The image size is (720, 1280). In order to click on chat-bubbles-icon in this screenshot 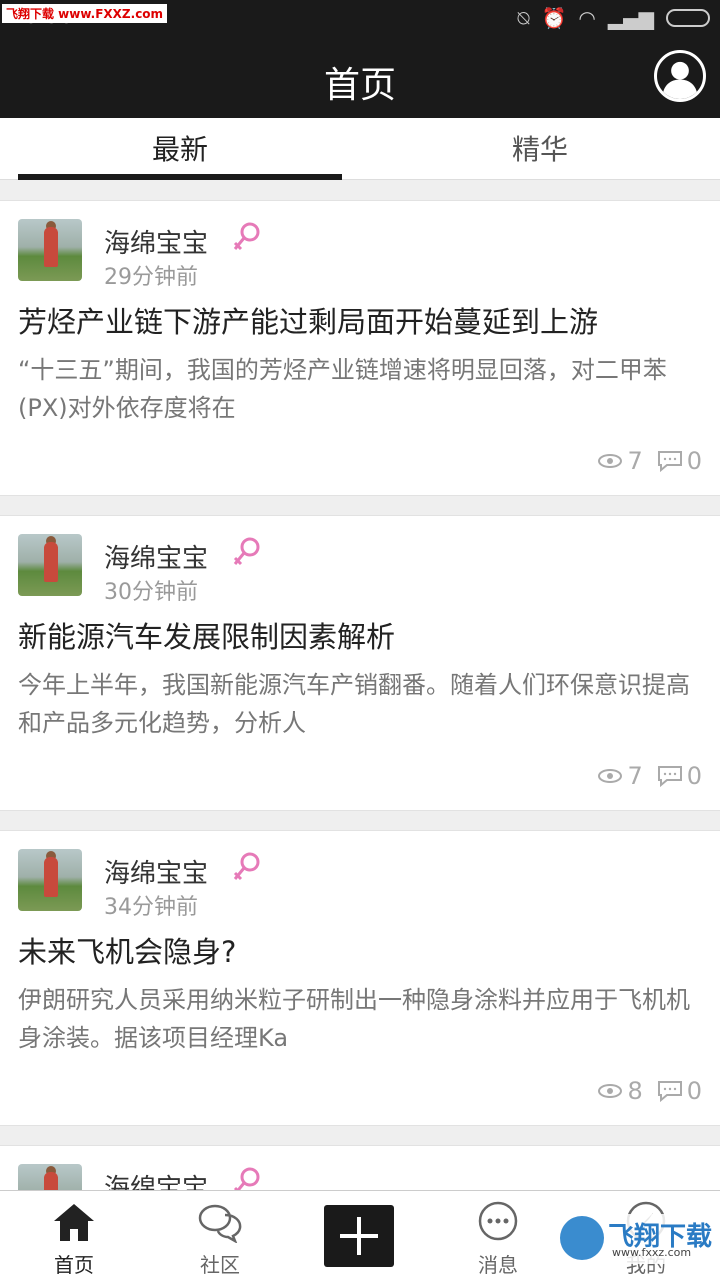, I will do `click(220, 1223)`.